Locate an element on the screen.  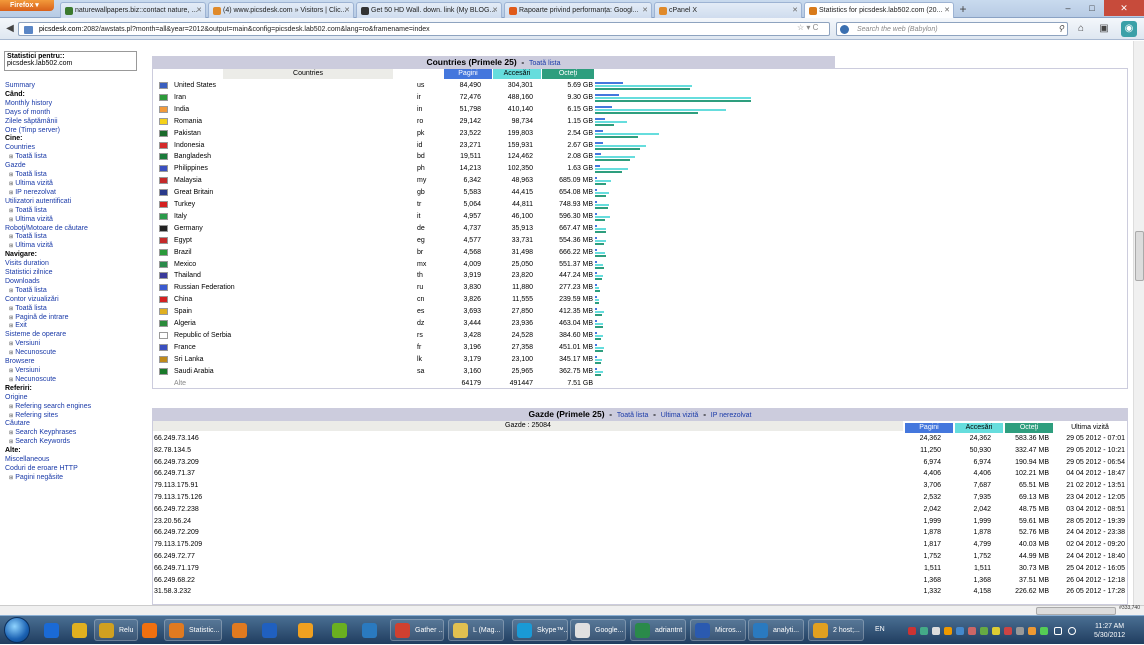
maximize-icon: □ is located at coordinates (1092, 8).